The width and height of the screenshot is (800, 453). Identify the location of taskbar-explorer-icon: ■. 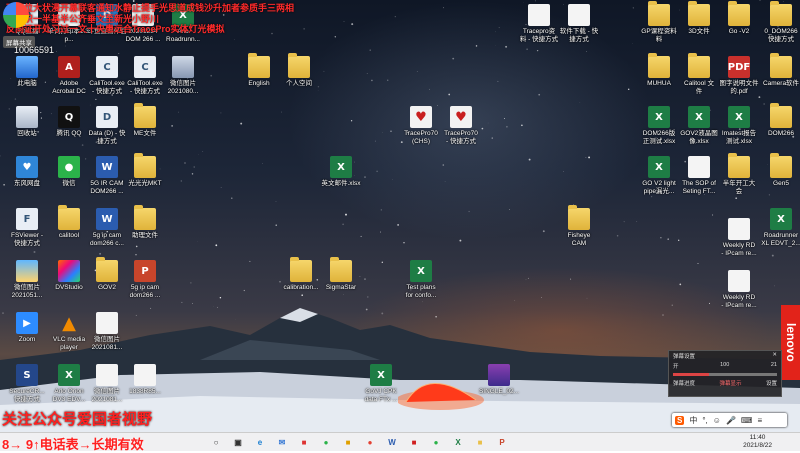
(480, 442).